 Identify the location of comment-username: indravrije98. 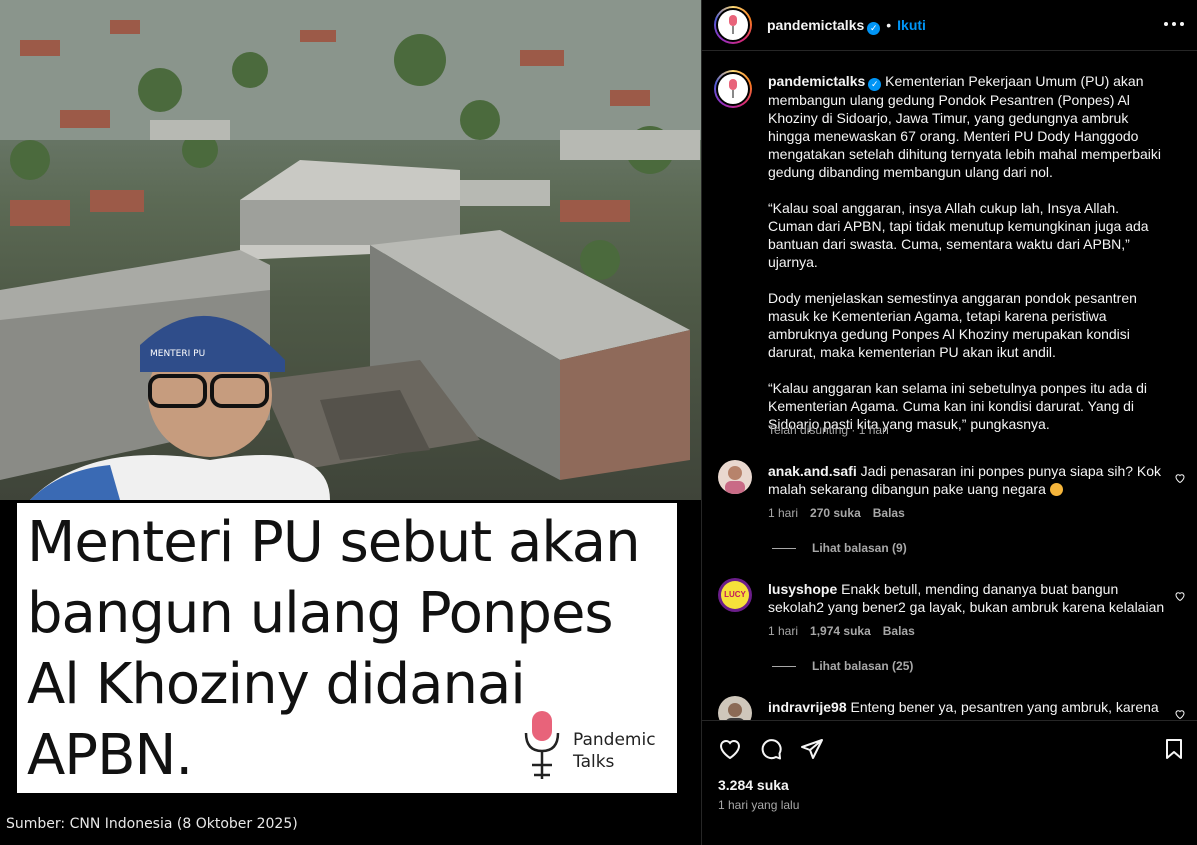
(807, 707).